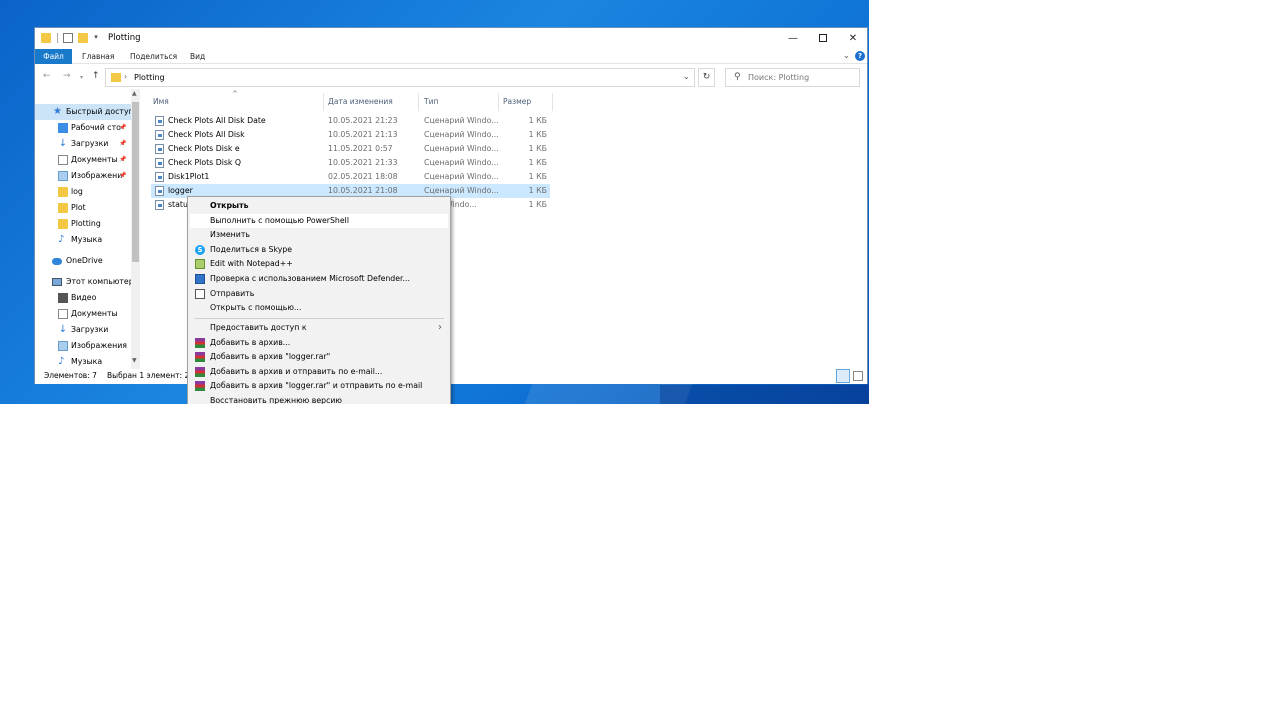 The image size is (1280, 720). What do you see at coordinates (83, 362) in the screenshot?
I see `sidebar-item-pc-music: ♪ Музыка` at bounding box center [83, 362].